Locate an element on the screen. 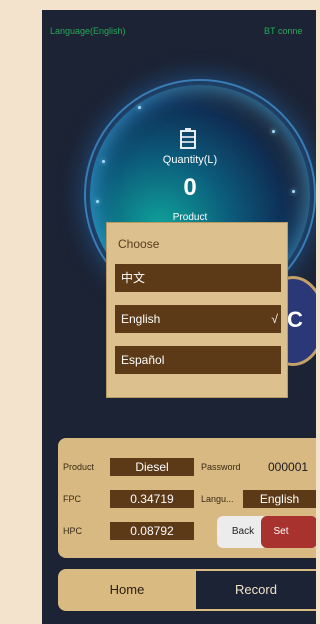 This screenshot has width=320, height=624. option-label: English is located at coordinates (141, 319).